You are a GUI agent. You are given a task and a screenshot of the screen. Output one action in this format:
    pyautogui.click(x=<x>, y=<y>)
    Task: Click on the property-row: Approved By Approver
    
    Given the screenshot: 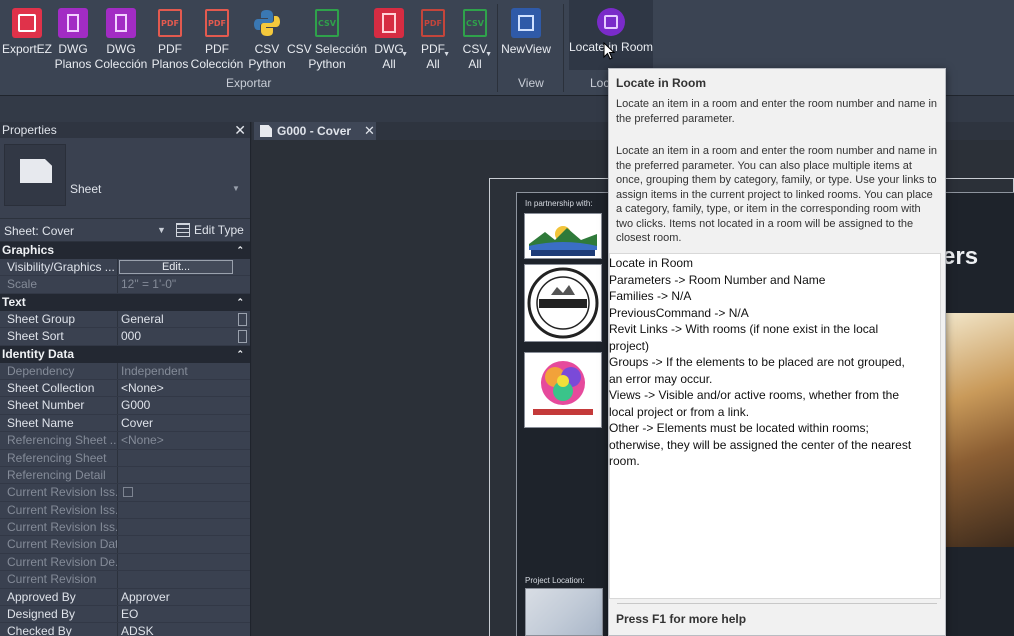 What is the action you would take?
    pyautogui.click(x=125, y=597)
    